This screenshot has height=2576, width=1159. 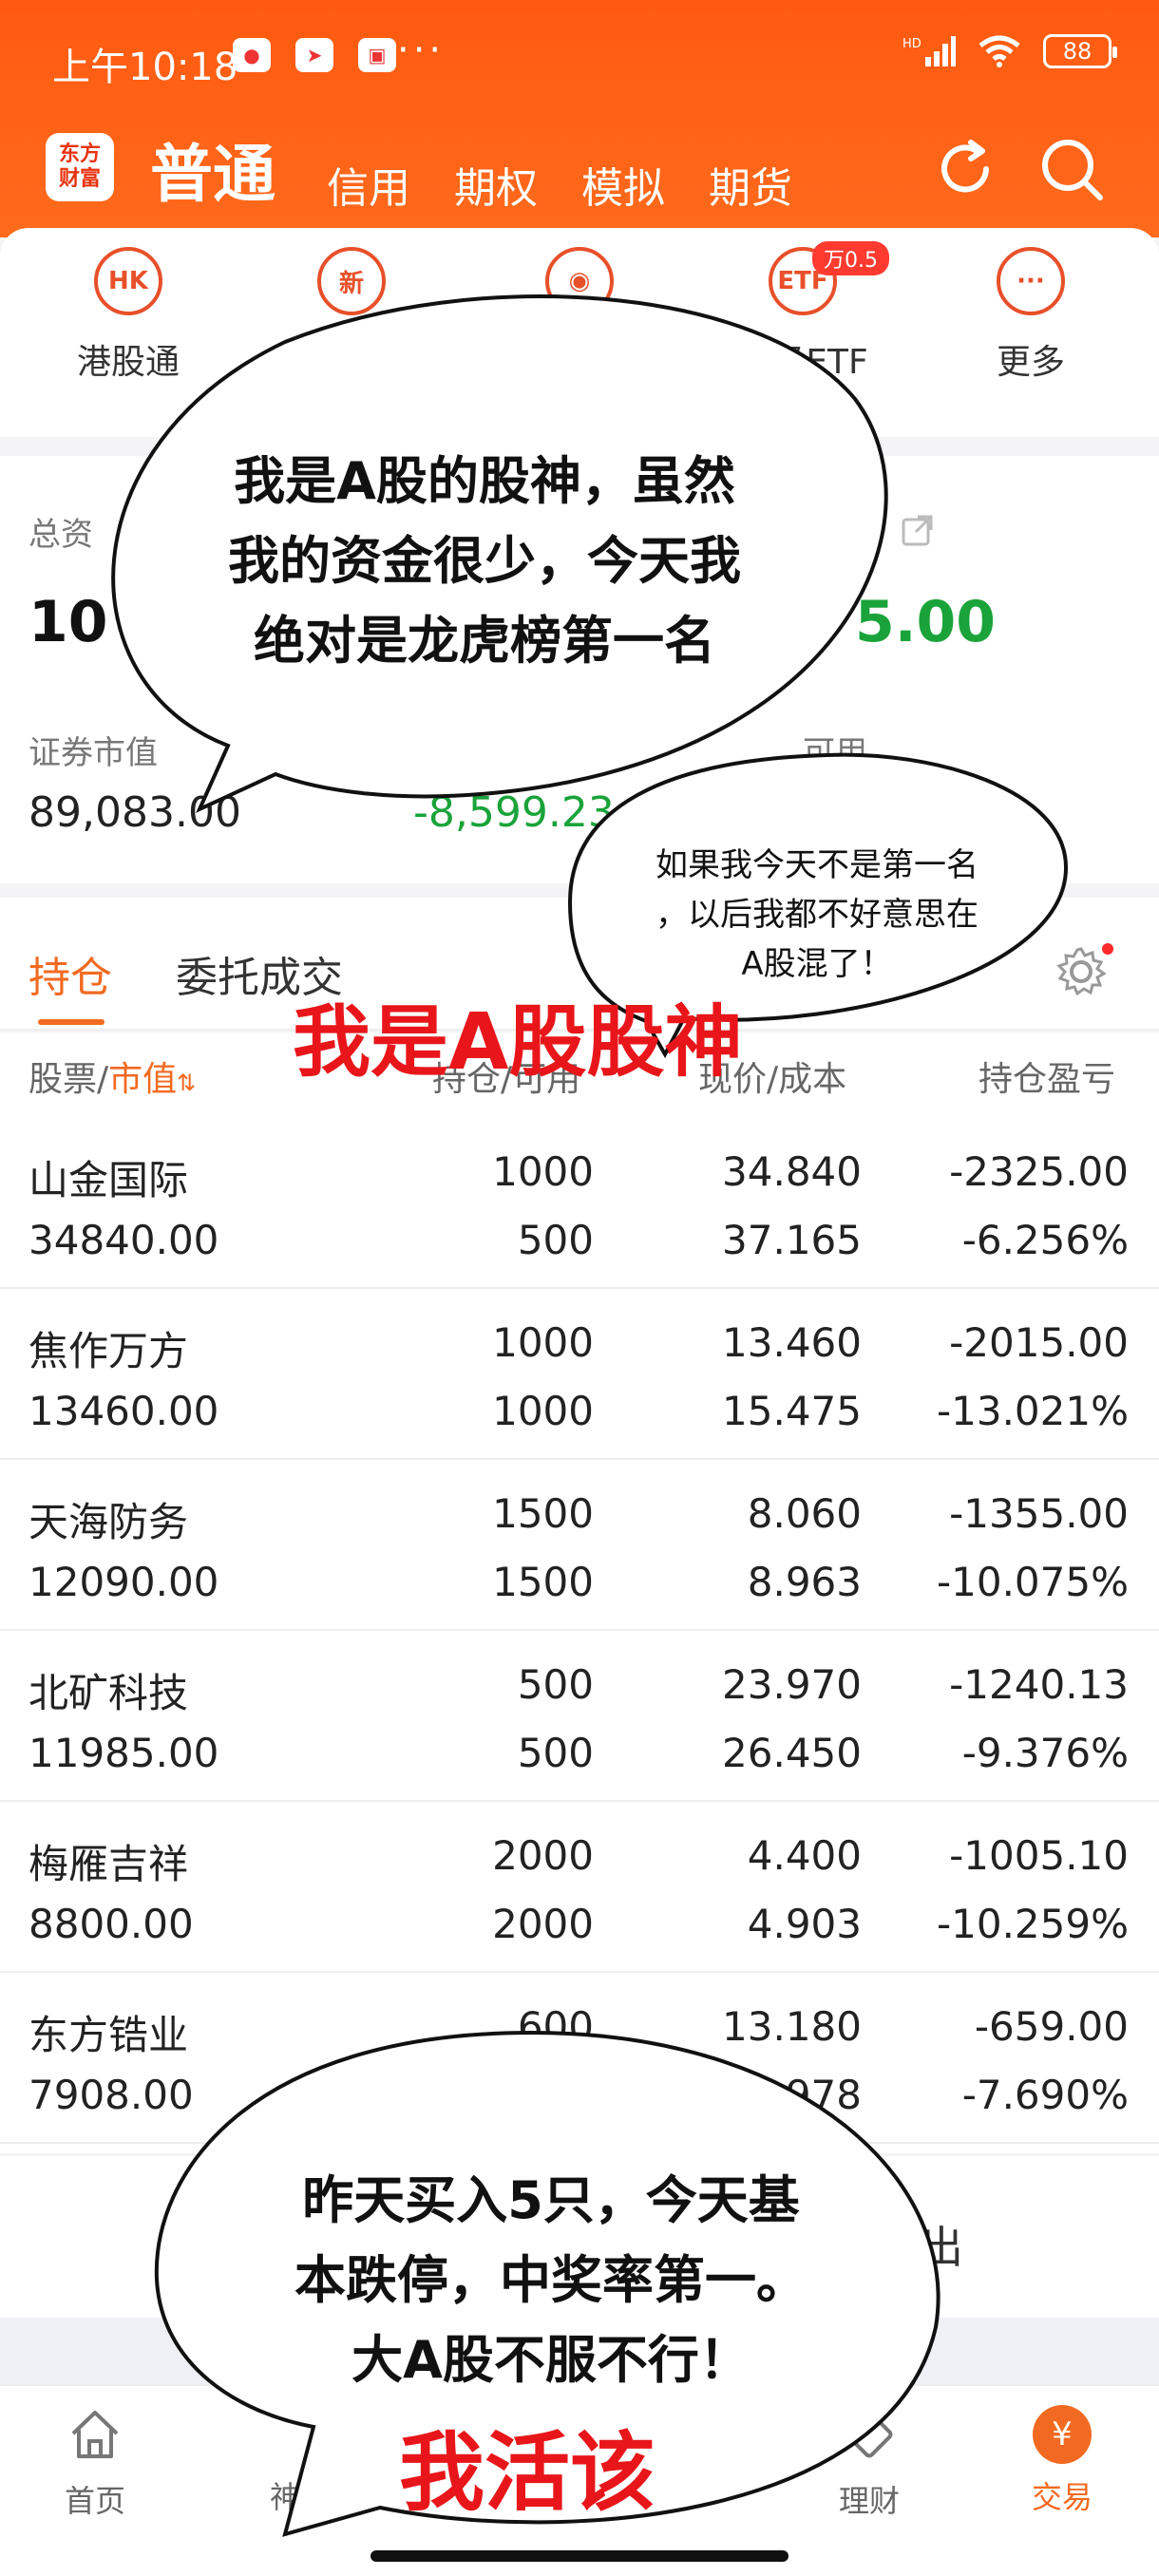 I want to click on bubble-3-line: 本跌停，中奖率第一。, so click(x=551, y=2280).